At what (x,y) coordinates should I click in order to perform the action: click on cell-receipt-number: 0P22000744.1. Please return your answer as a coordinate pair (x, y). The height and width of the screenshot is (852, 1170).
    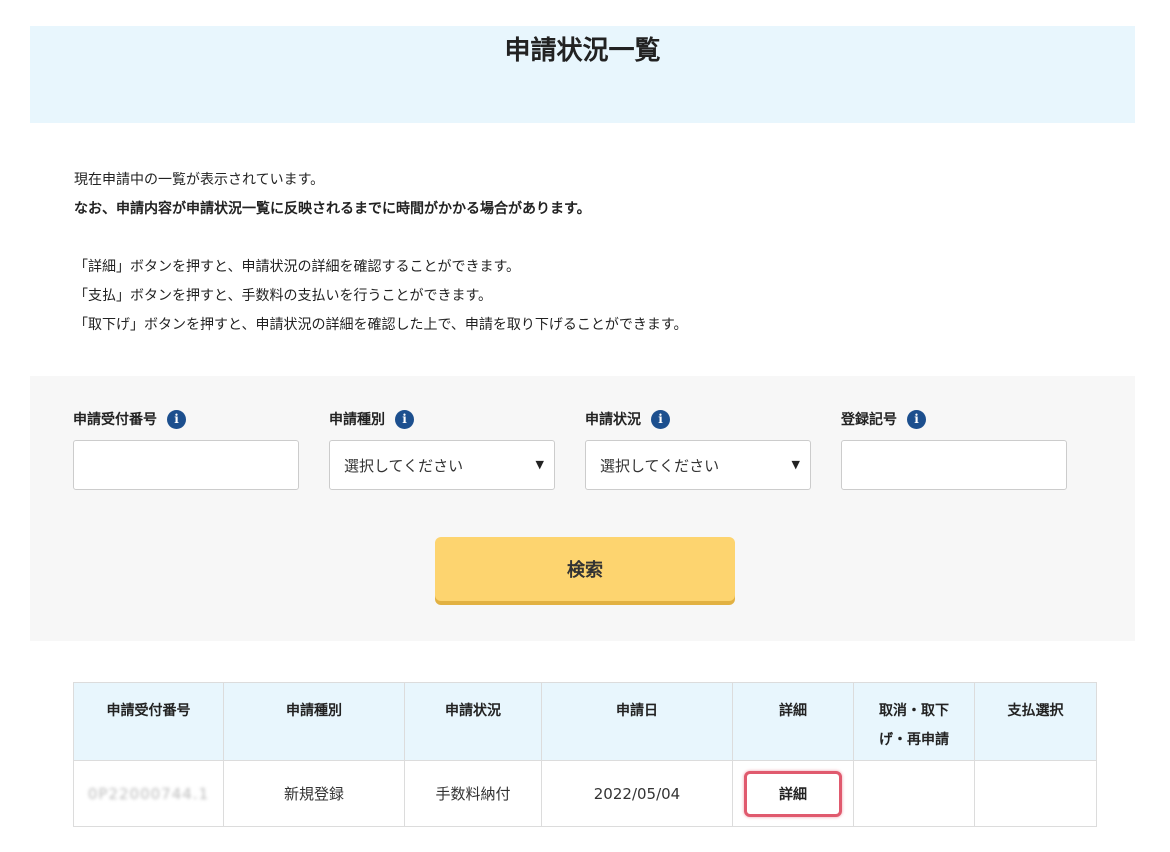
    Looking at the image, I should click on (148, 793).